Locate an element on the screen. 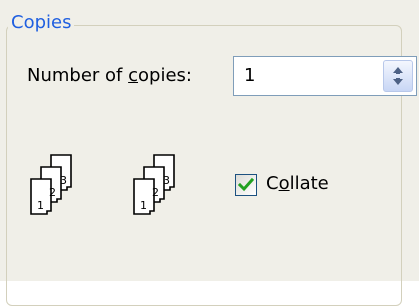 The width and height of the screenshot is (419, 306). number-of-copies-label: Number of copies: is located at coordinates (109, 76).